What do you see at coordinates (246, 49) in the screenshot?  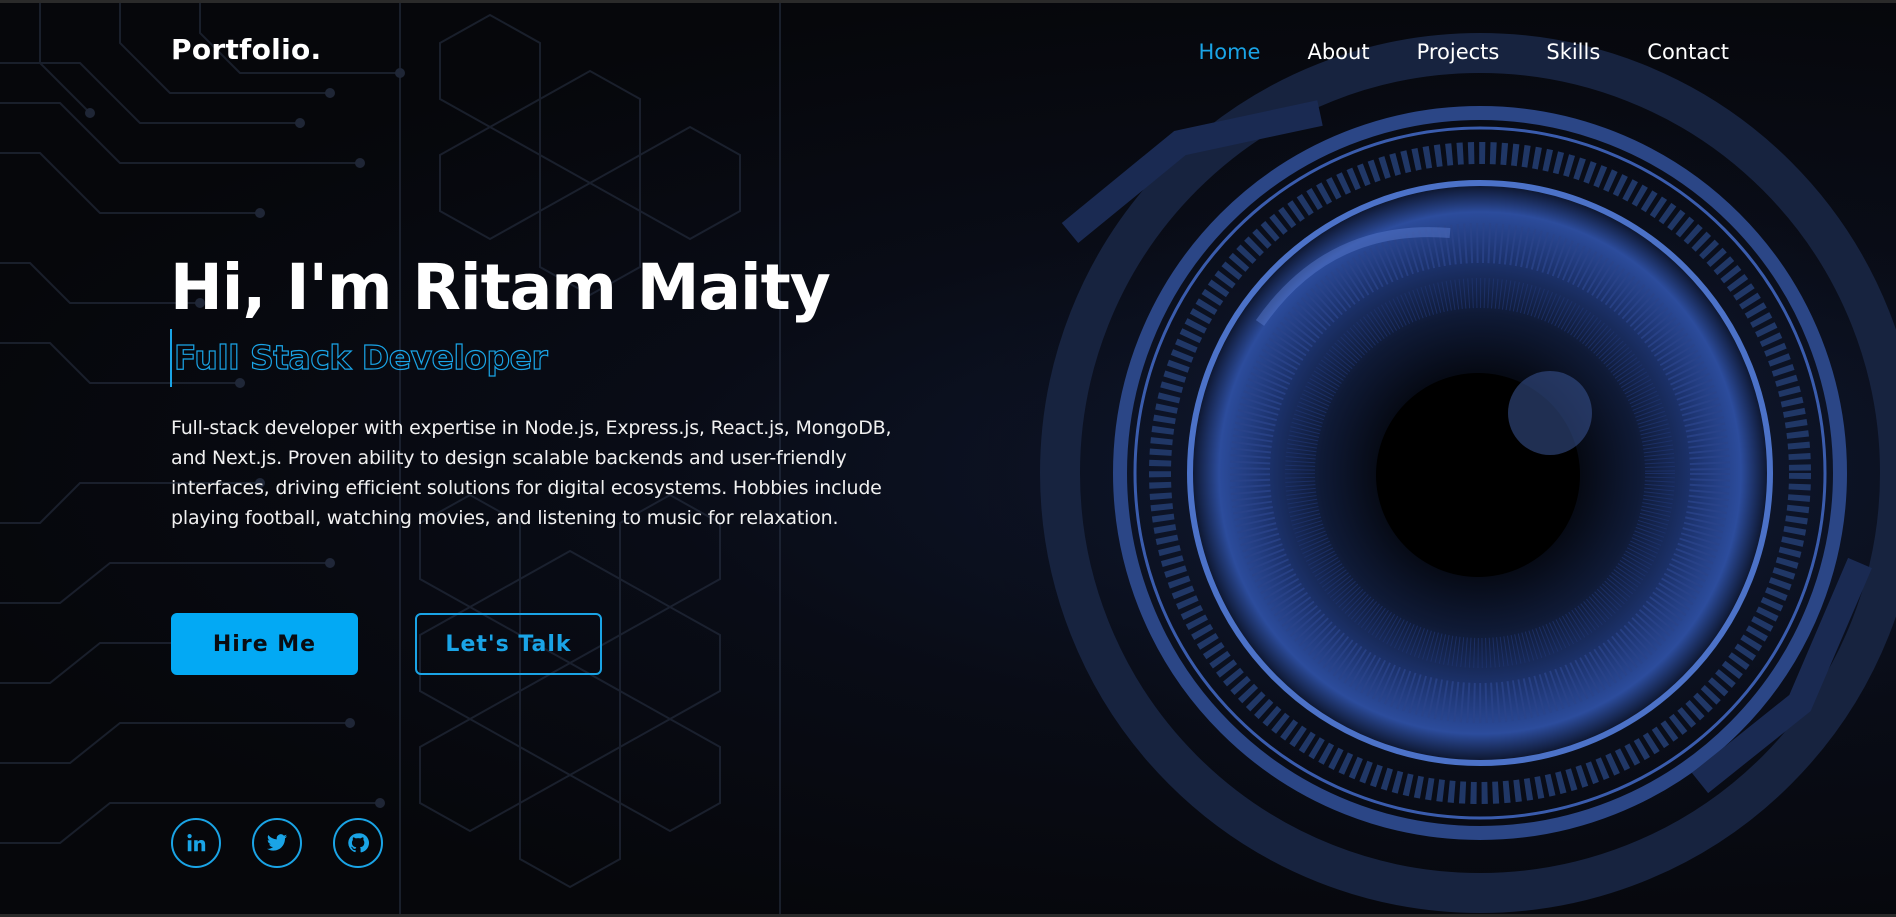 I see `site-logo: Portfolio.` at bounding box center [246, 49].